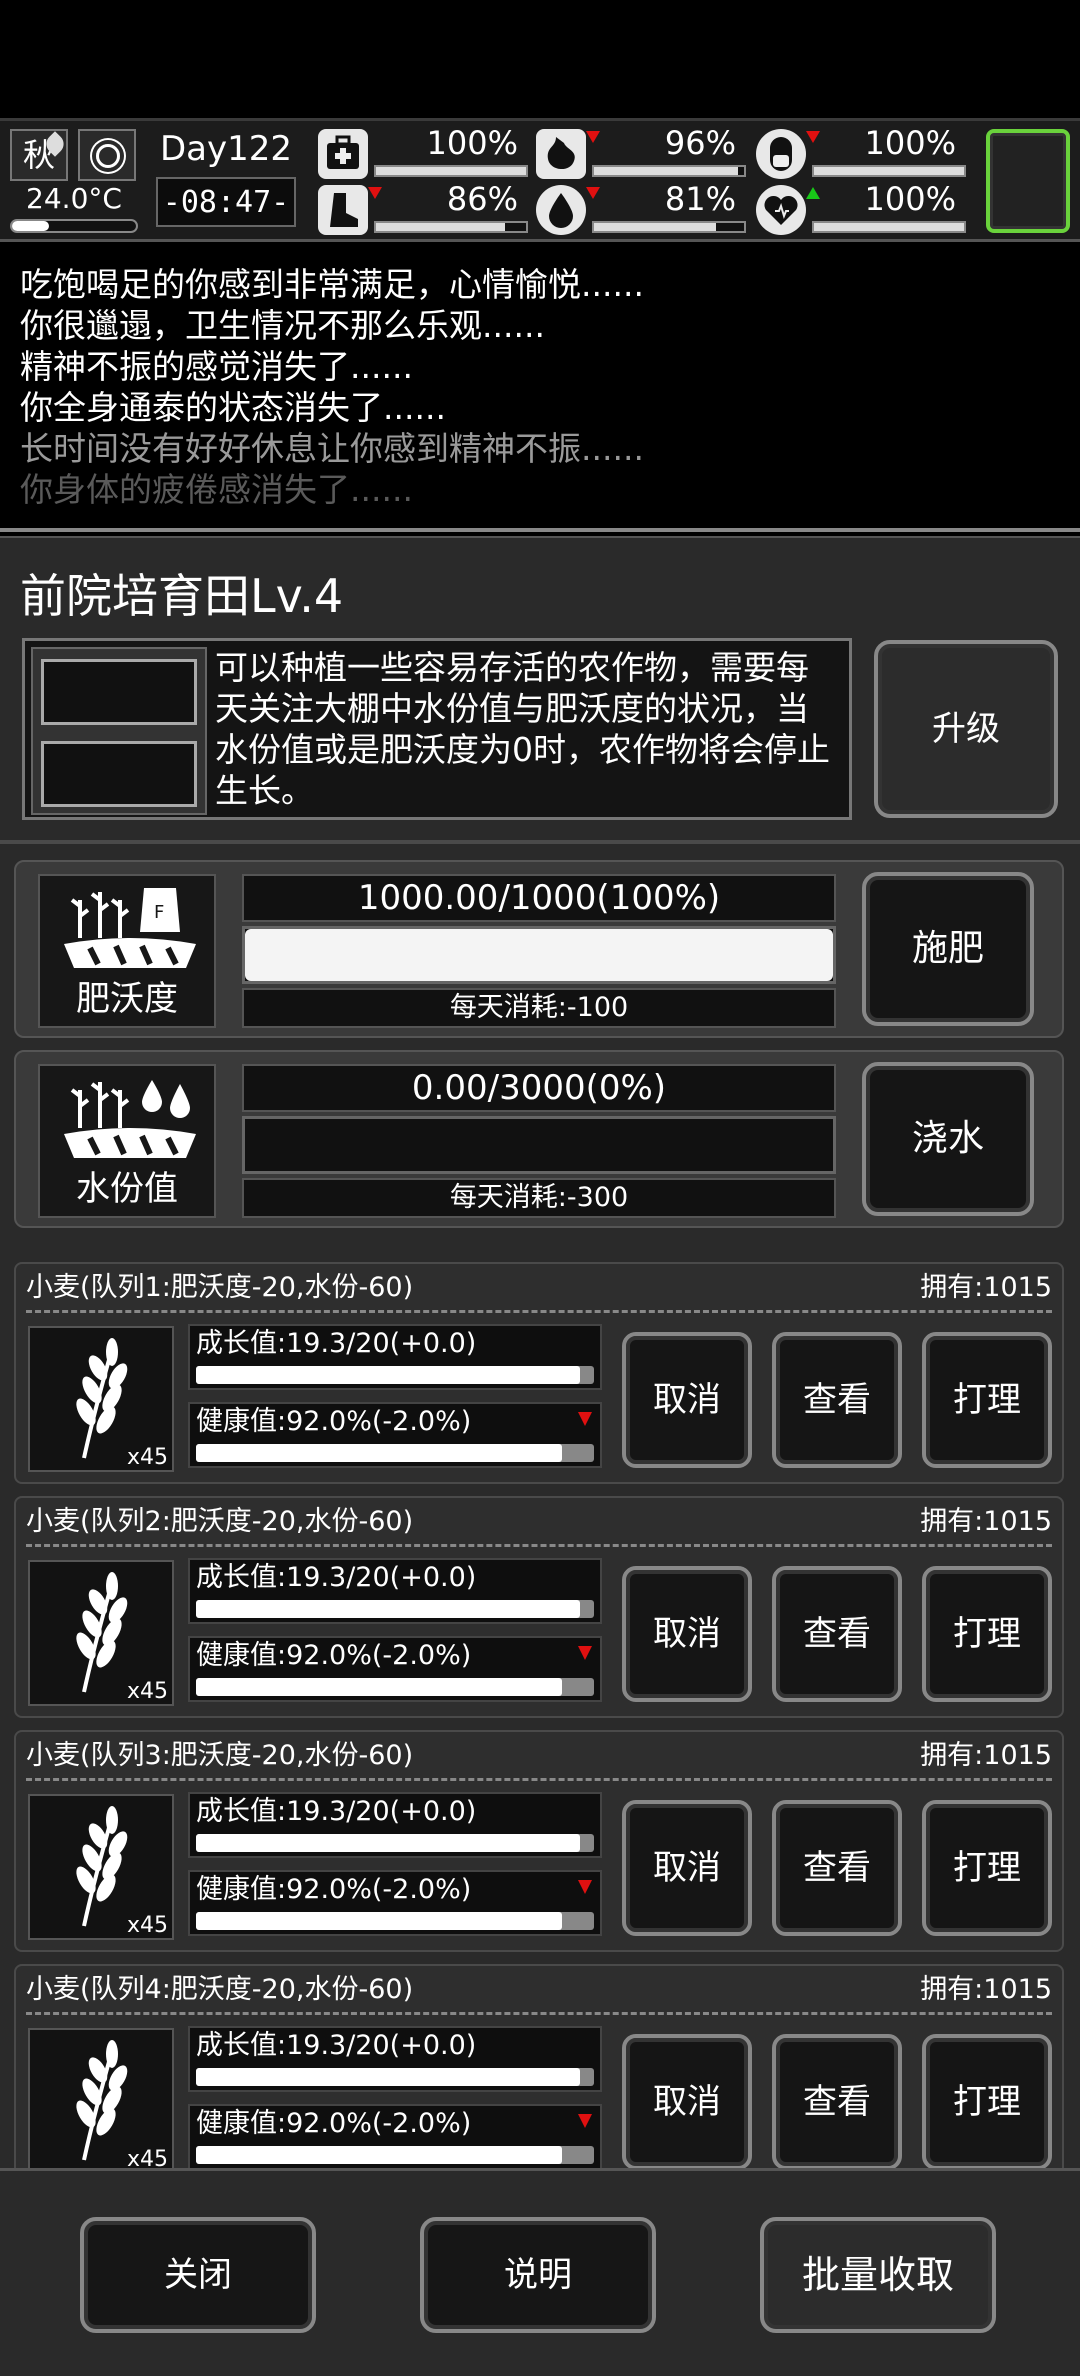 Image resolution: width=1080 pixels, height=2376 pixels. I want to click on batch-harvest-button: 批量收取, so click(878, 2275).